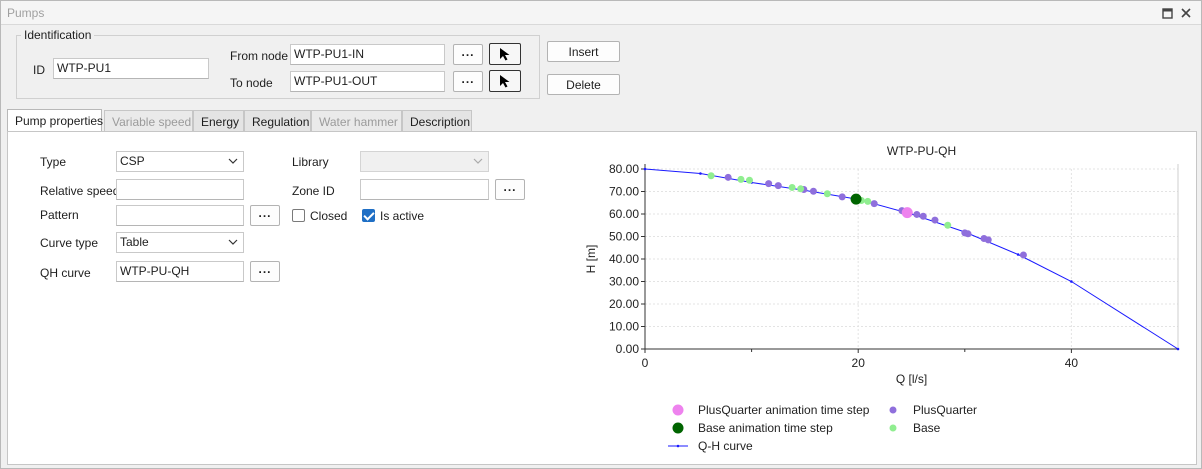 This screenshot has width=1202, height=469. What do you see at coordinates (624, 327) in the screenshot?
I see `tick-label-y: 10.00` at bounding box center [624, 327].